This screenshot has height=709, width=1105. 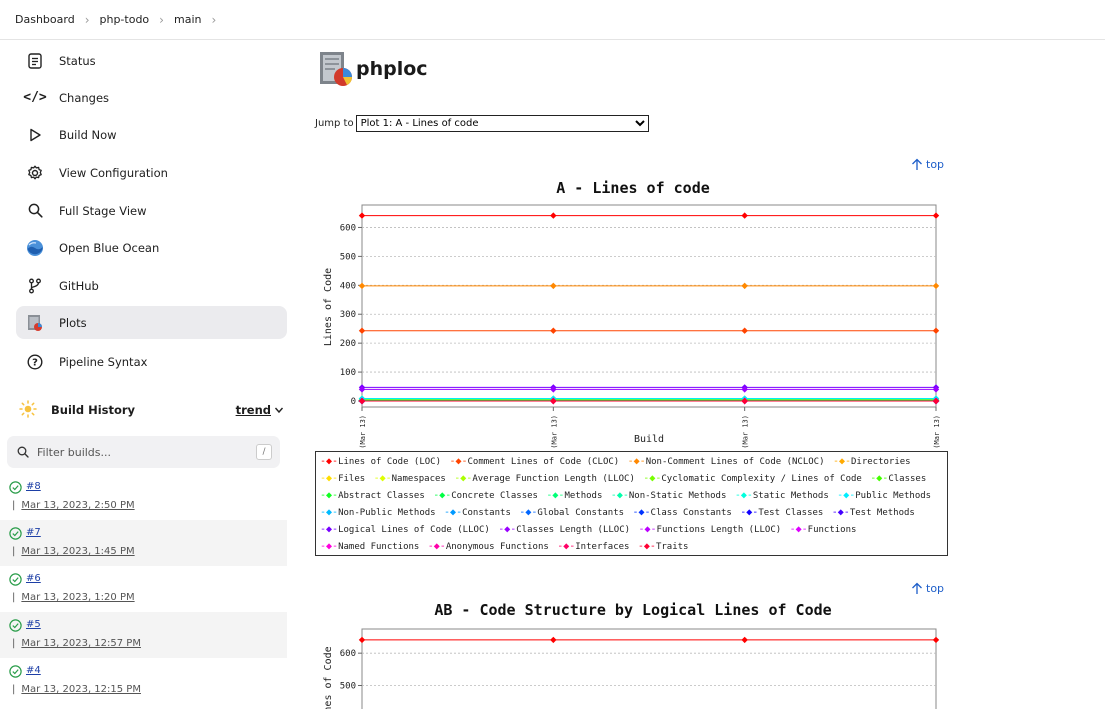 I want to click on build-date-link: Mar 13, 2023, 1:45 PM, so click(x=77, y=551).